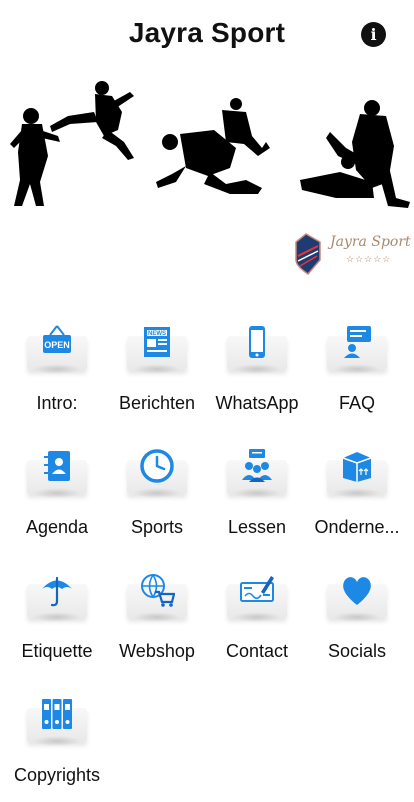  What do you see at coordinates (357, 591) in the screenshot?
I see `heart-icon` at bounding box center [357, 591].